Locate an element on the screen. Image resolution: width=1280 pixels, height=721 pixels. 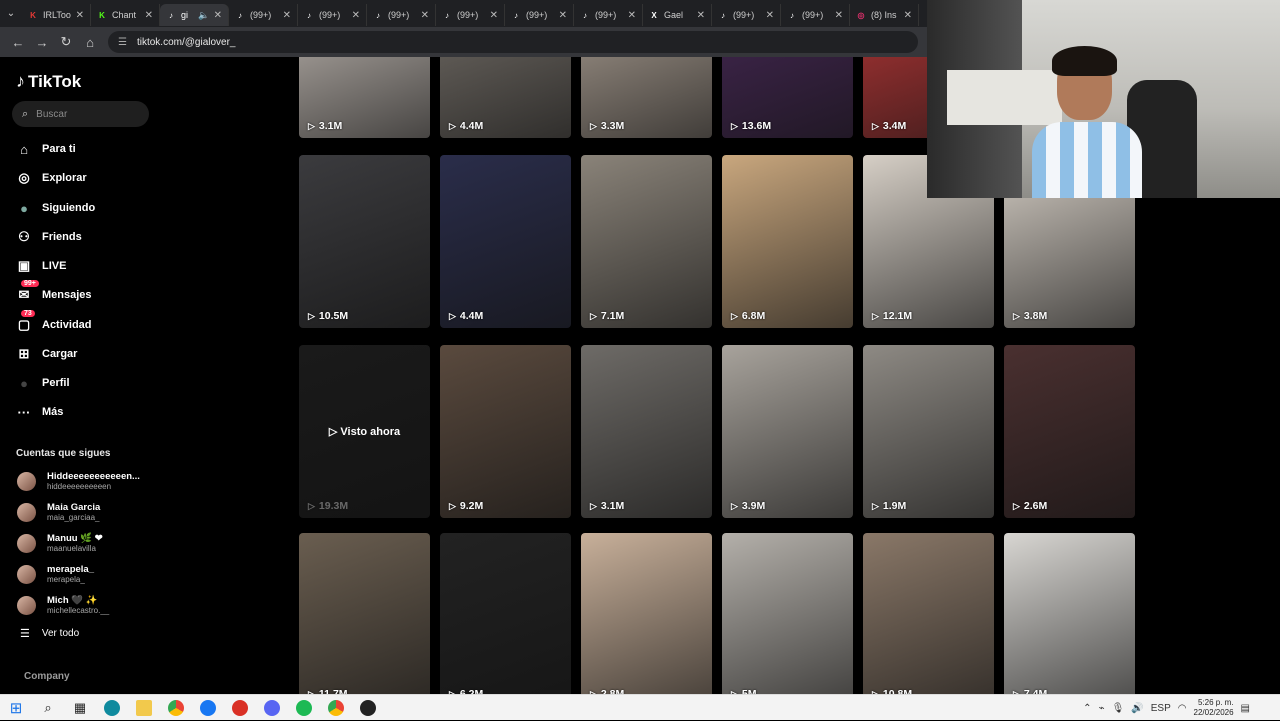
chrome-active-icon is located at coordinates (336, 708).